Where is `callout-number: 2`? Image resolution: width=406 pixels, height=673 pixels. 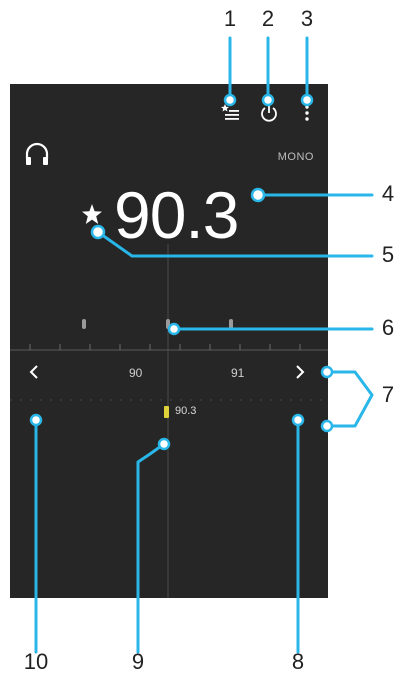 callout-number: 2 is located at coordinates (268, 18).